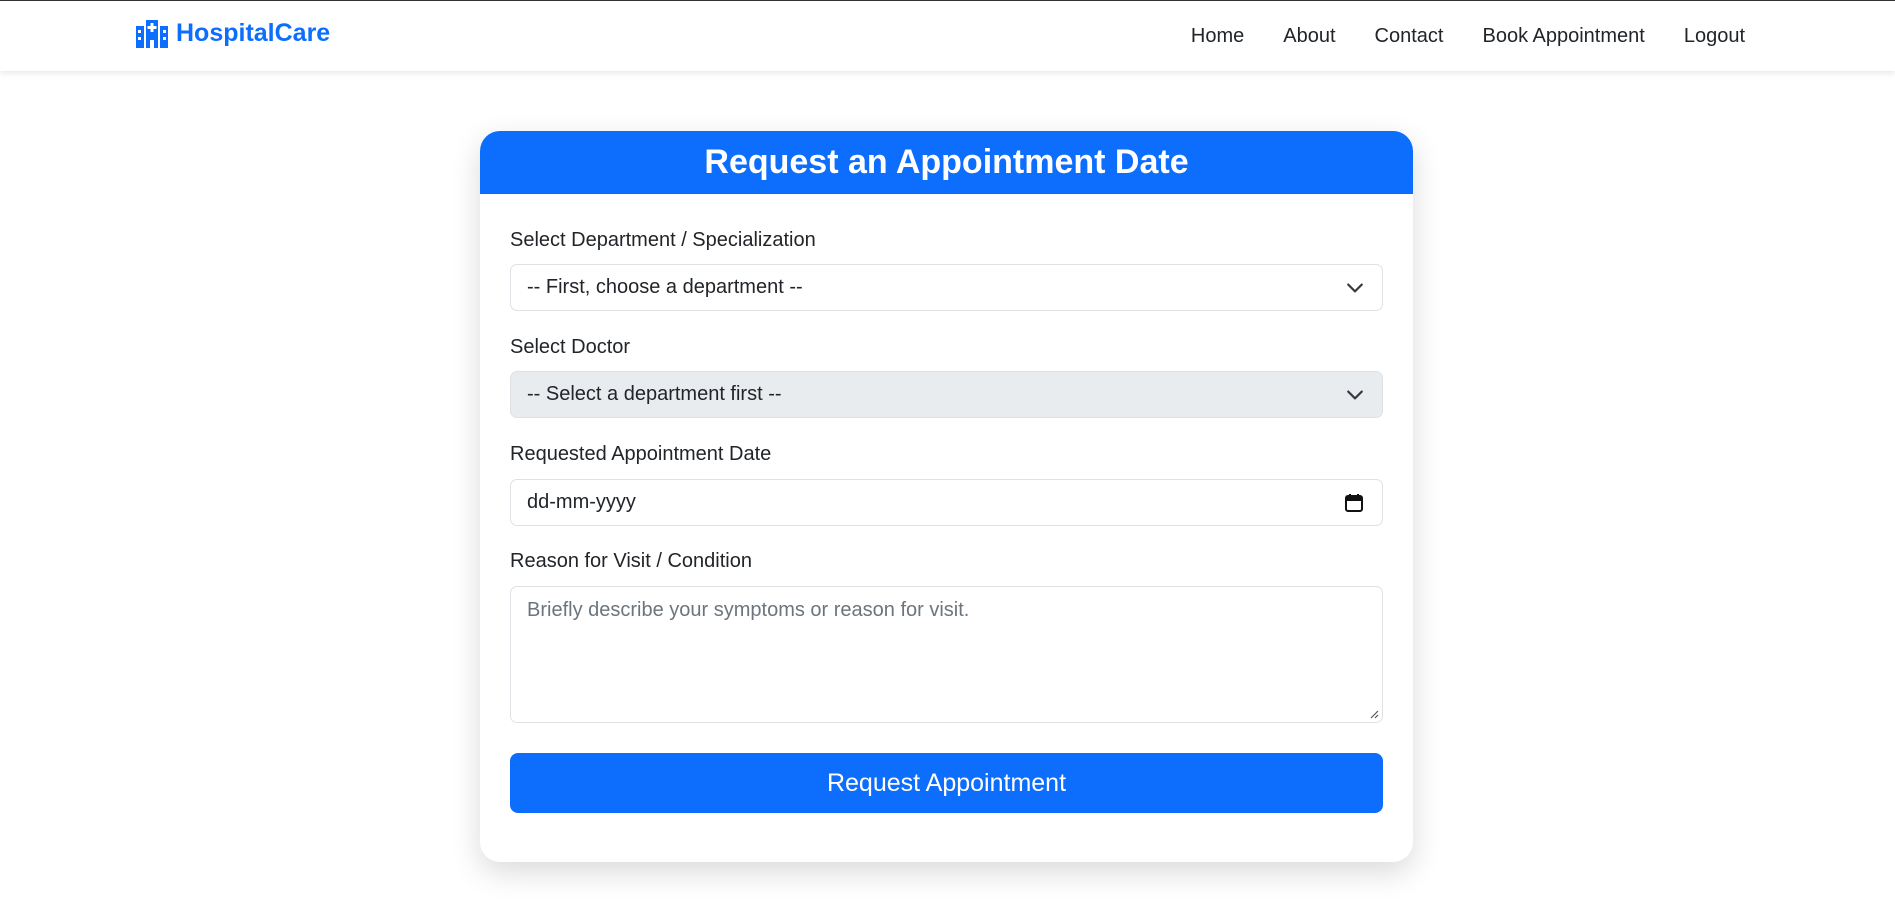 The image size is (1895, 908). What do you see at coordinates (946, 502) in the screenshot?
I see `appointment-date-input: dd-mm-yyyy` at bounding box center [946, 502].